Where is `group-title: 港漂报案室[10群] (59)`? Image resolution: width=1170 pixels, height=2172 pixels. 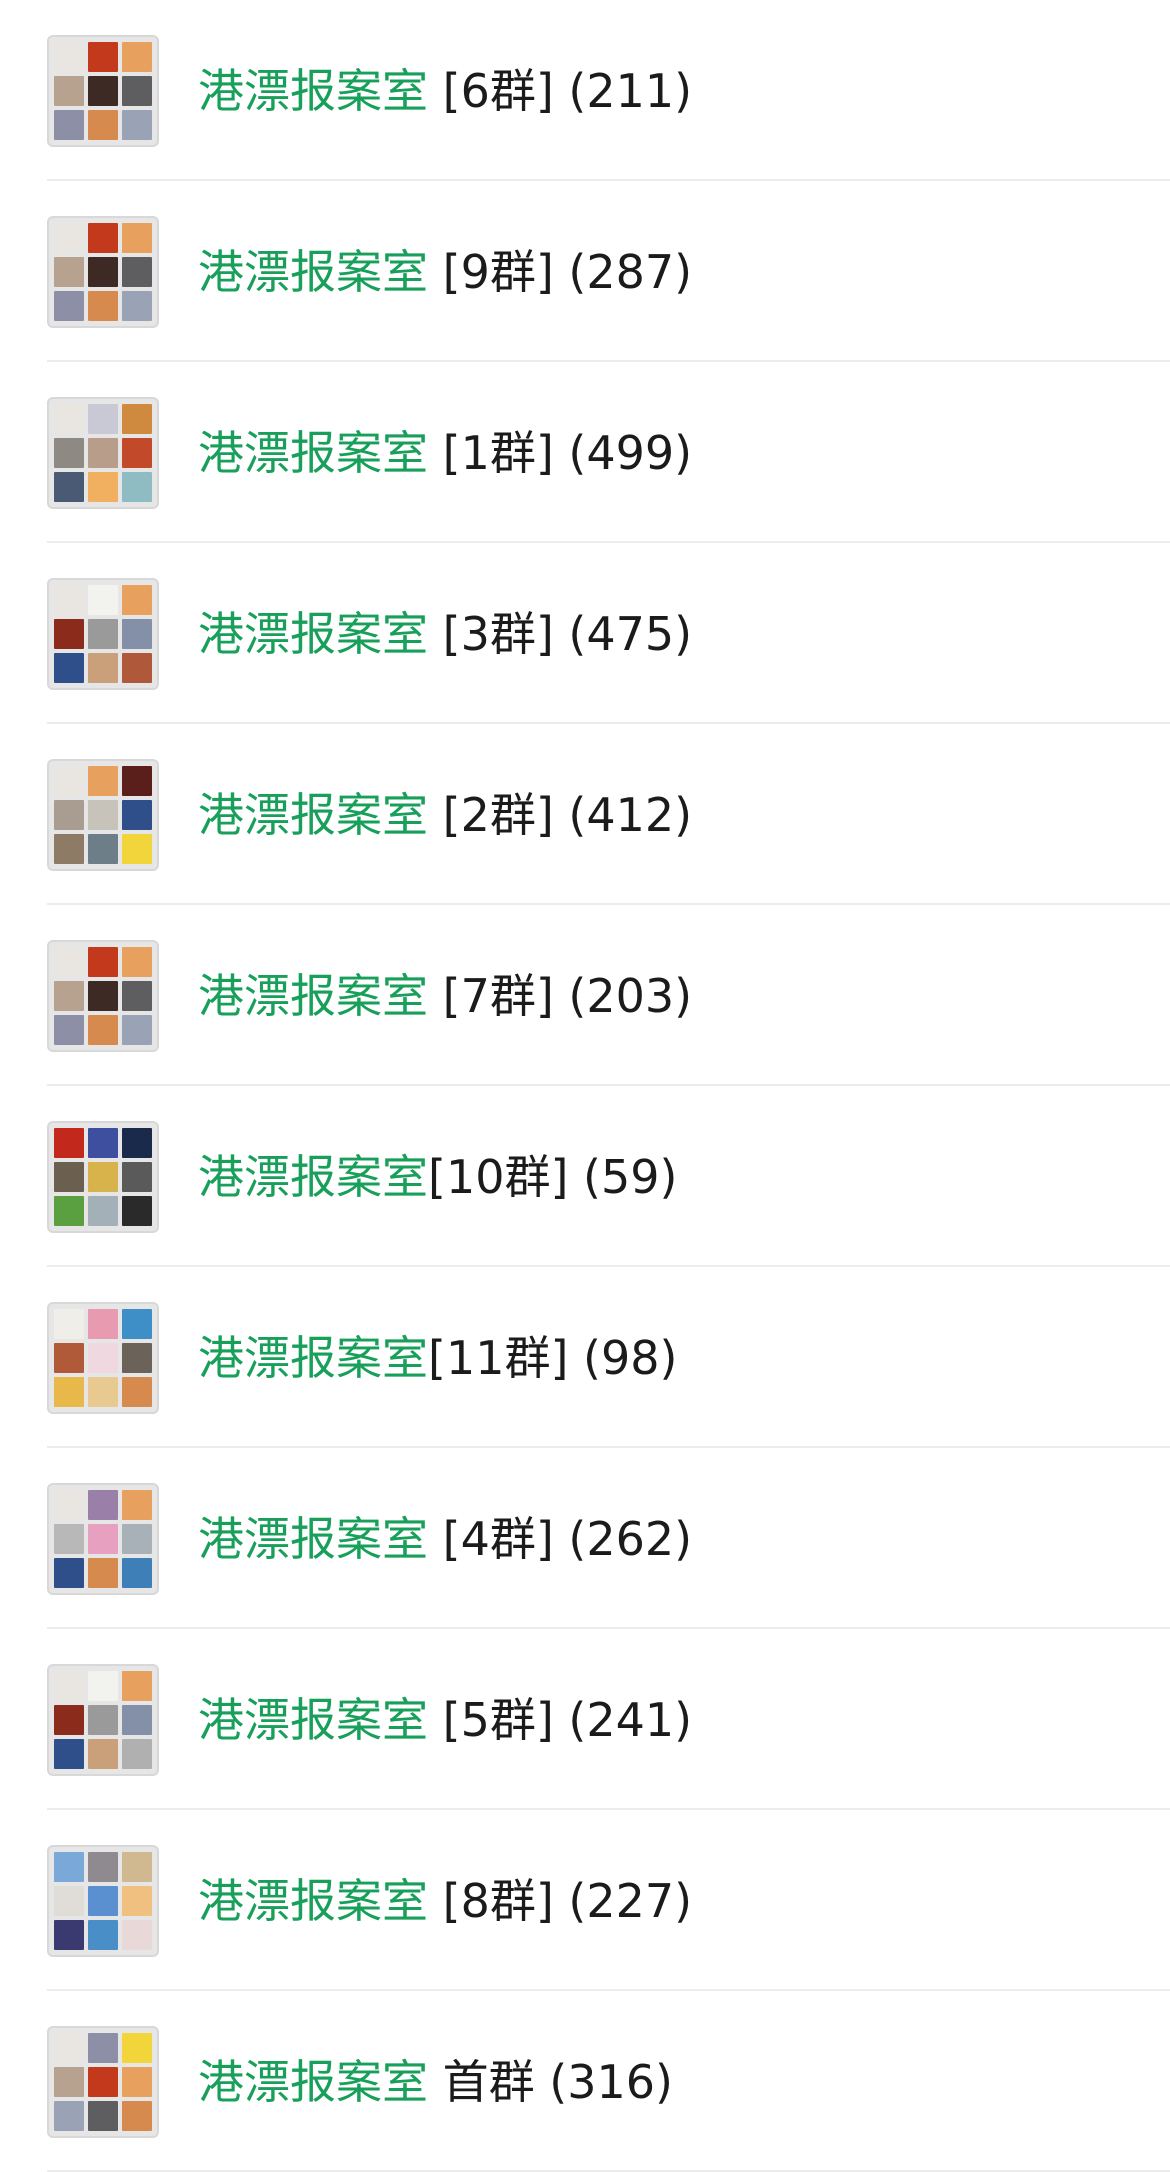 group-title: 港漂报案室[10群] (59) is located at coordinates (438, 1177).